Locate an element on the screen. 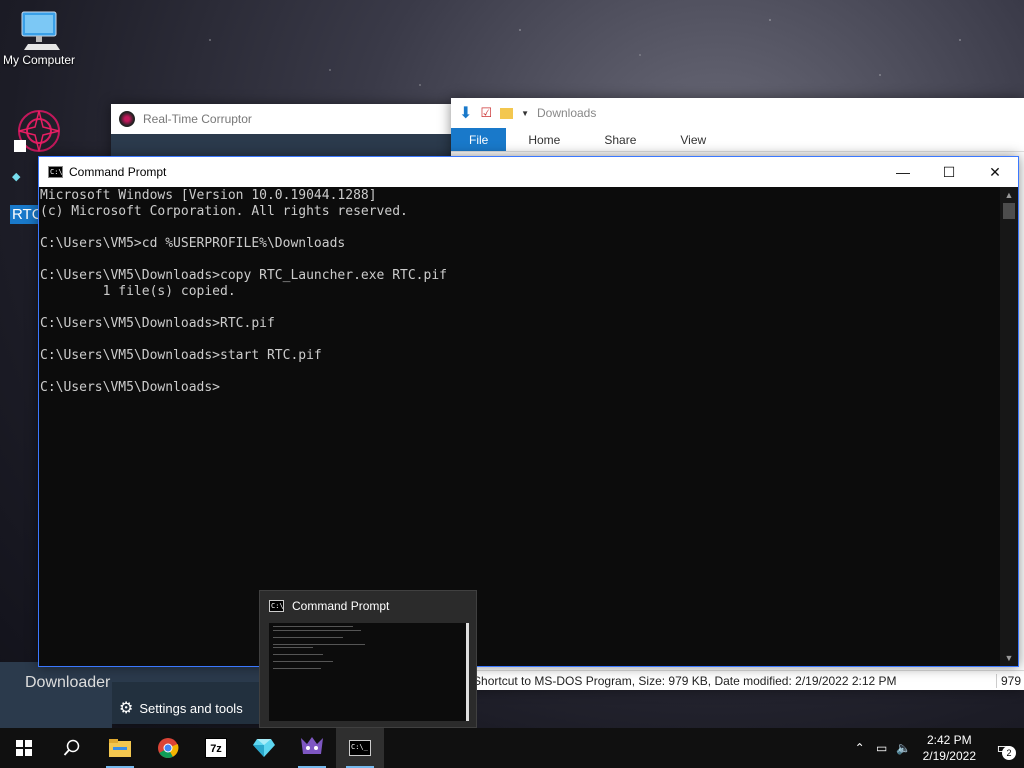 Image resolution: width=1024 pixels, height=768 pixels. thumbnail-titlebar: C:\ Command Prompt is located at coordinates (368, 606).